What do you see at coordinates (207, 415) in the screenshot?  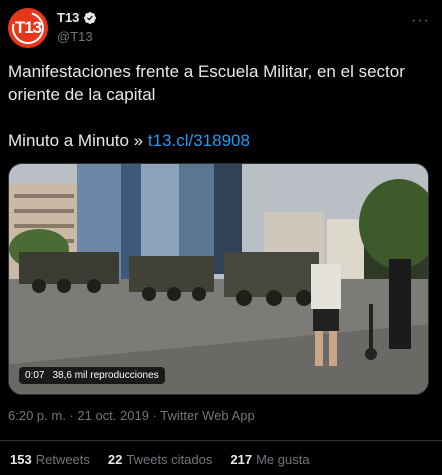 I see `tweet-source: Twitter Web App` at bounding box center [207, 415].